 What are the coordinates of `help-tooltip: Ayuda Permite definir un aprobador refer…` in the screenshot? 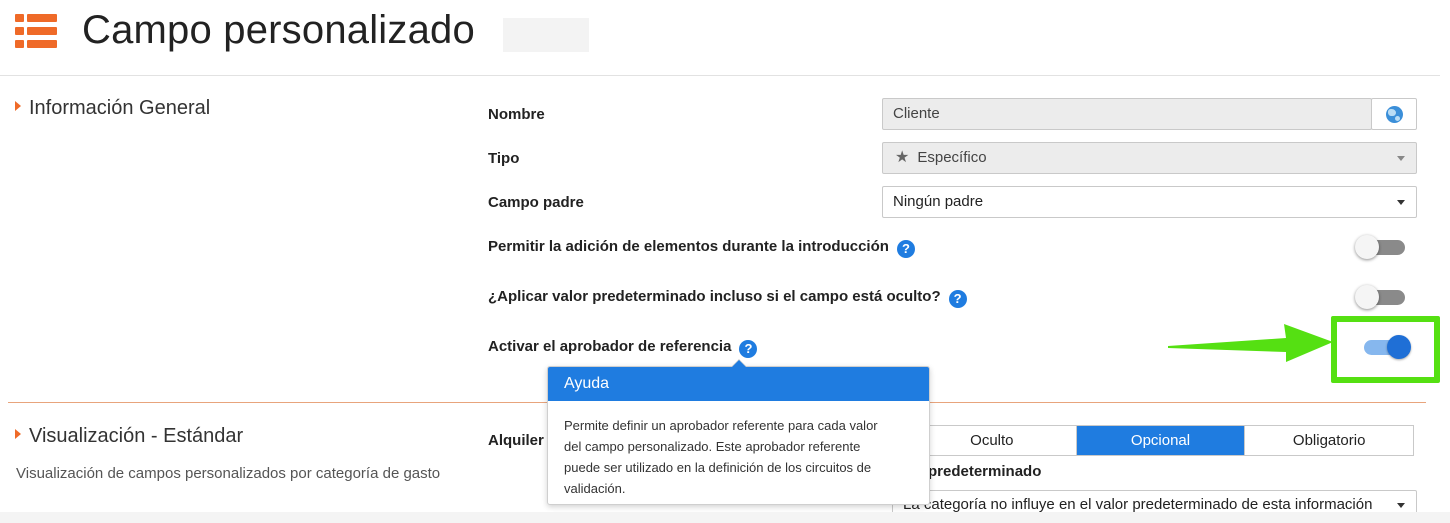 It's located at (738, 432).